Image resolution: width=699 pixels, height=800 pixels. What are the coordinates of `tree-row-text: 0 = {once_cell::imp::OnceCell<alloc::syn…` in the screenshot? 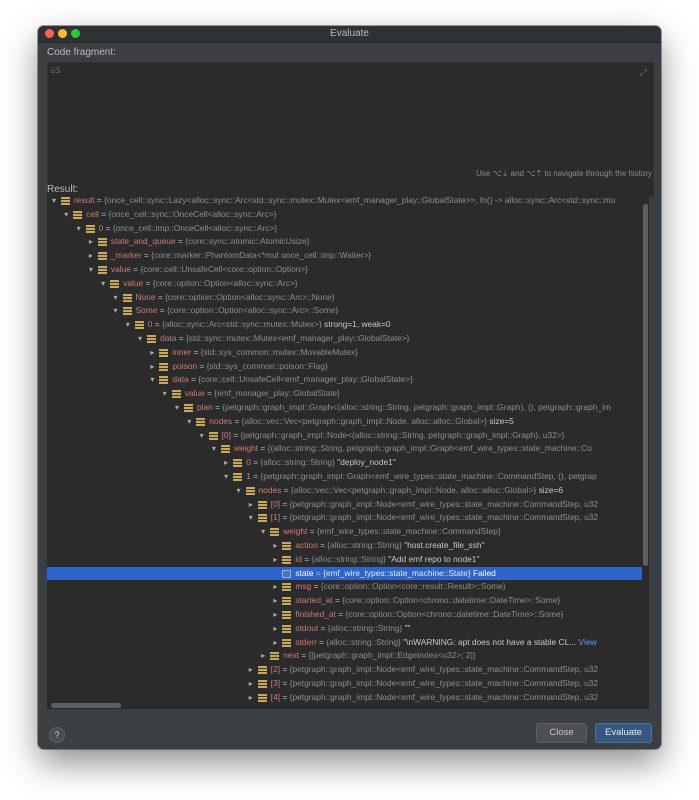 It's located at (188, 229).